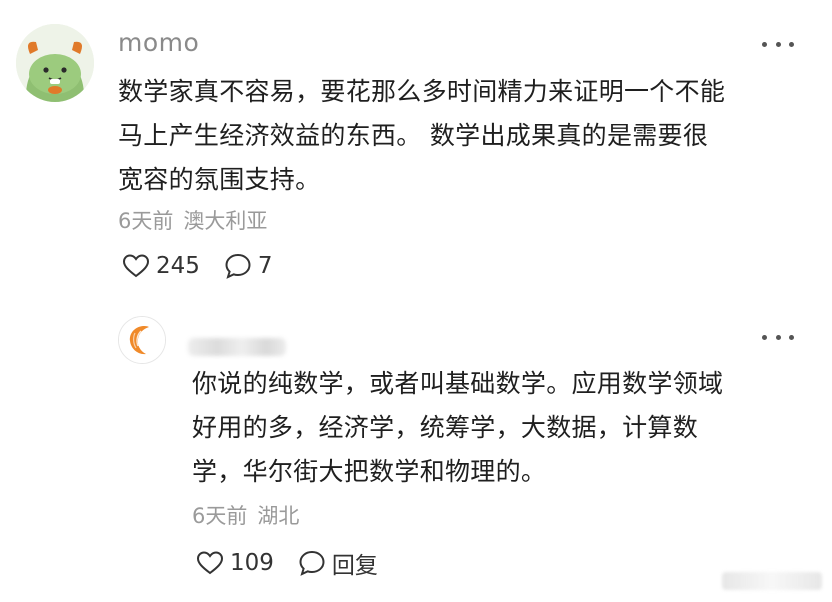 This screenshot has width=832, height=602. What do you see at coordinates (252, 563) in the screenshot?
I see `like-count: 109` at bounding box center [252, 563].